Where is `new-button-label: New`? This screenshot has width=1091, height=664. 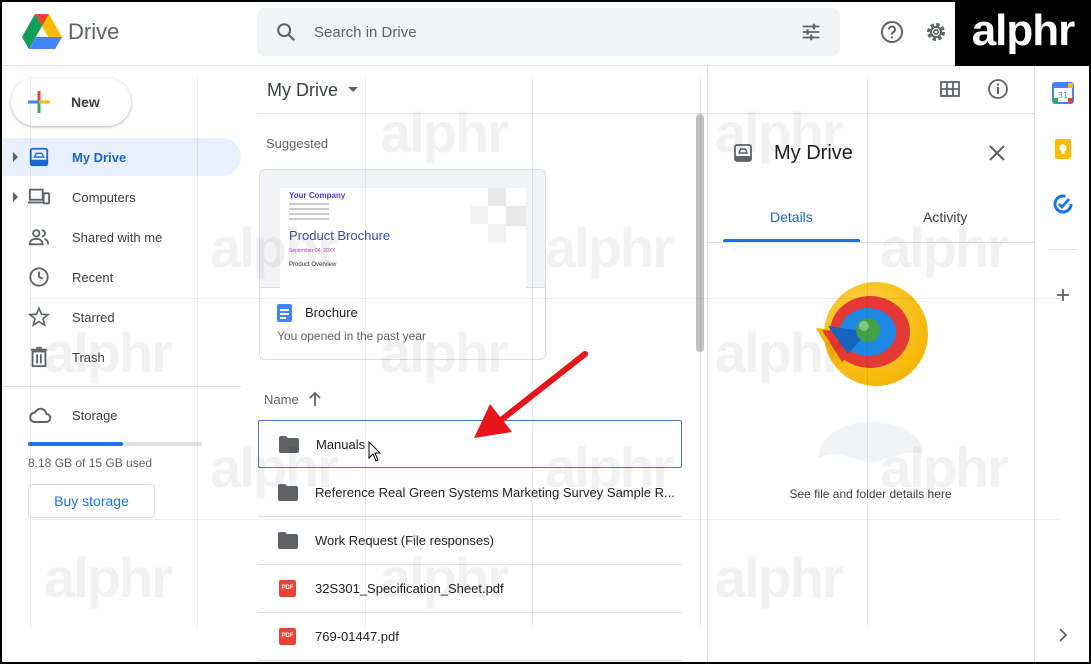
new-button-label: New is located at coordinates (85, 102).